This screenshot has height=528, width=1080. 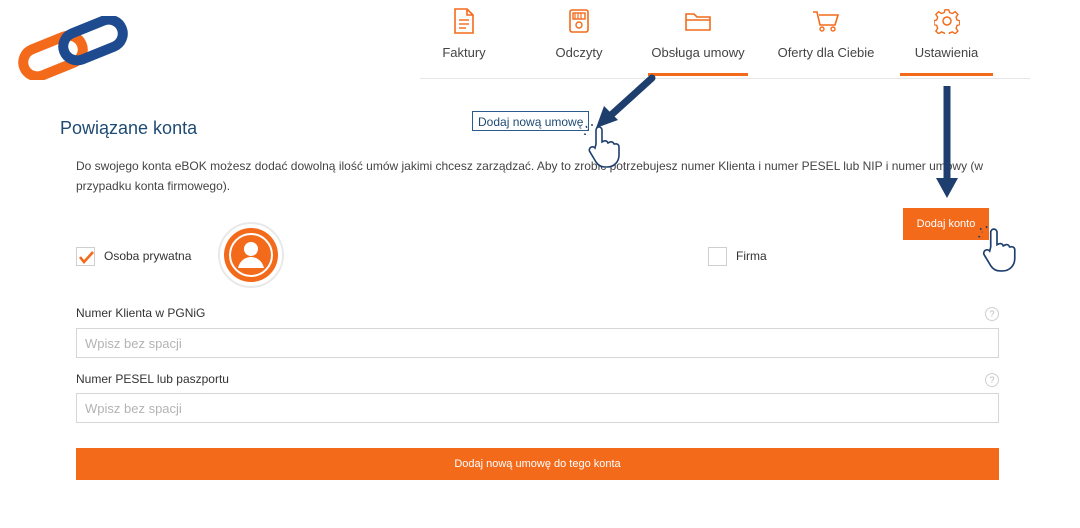 What do you see at coordinates (464, 52) in the screenshot?
I see `nav-label-invoices: Faktury` at bounding box center [464, 52].